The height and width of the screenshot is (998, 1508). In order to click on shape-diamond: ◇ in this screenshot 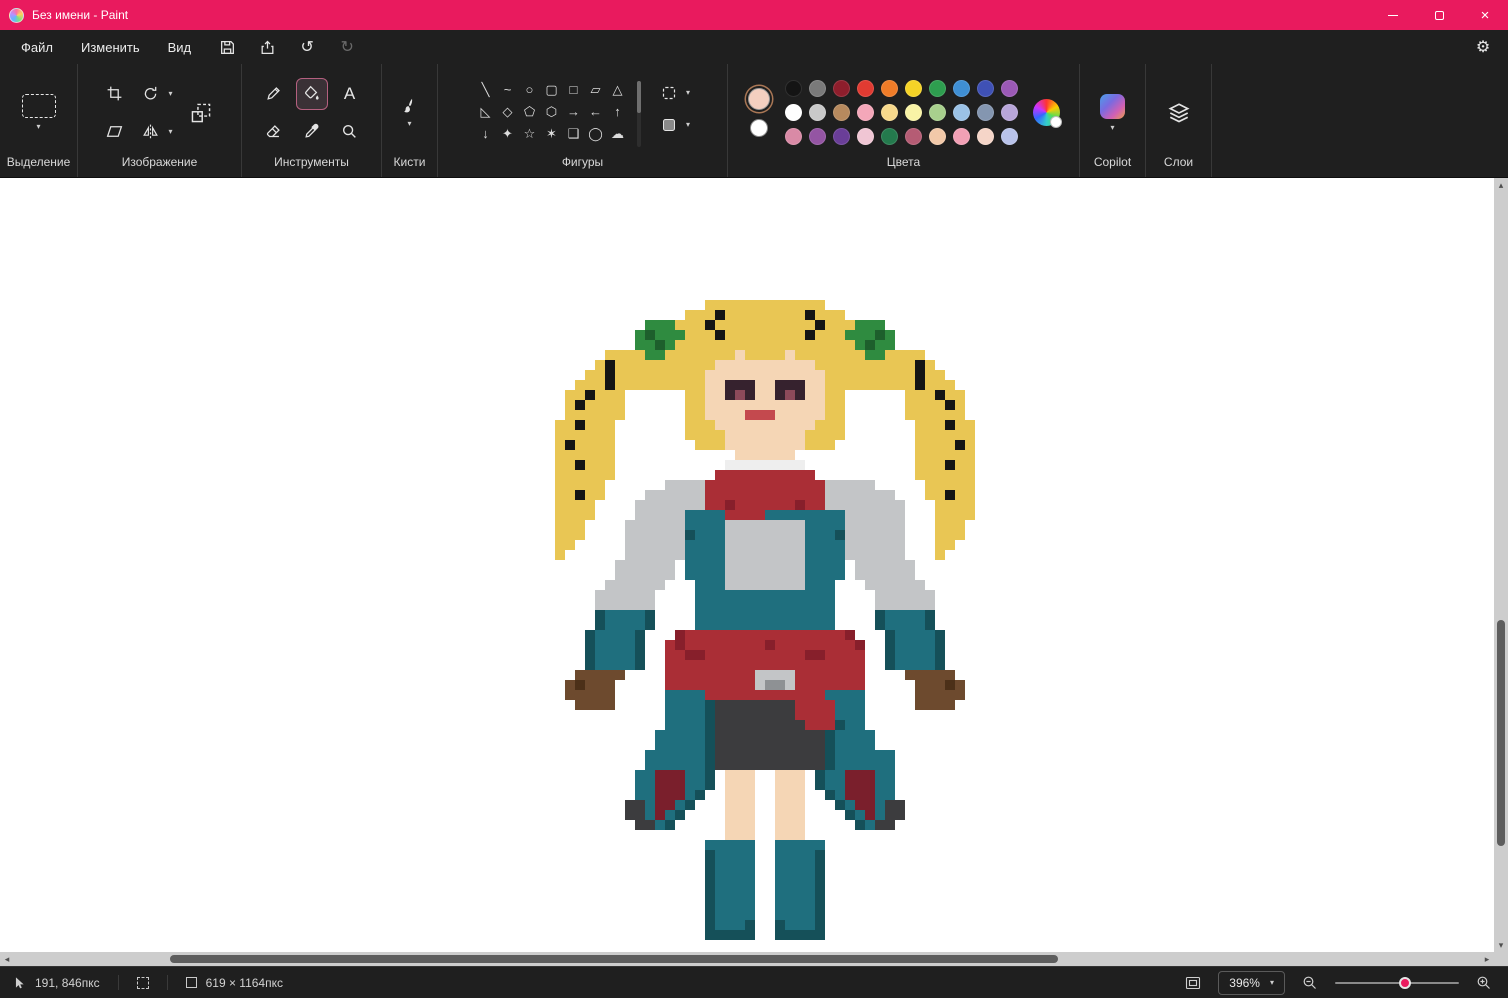, I will do `click(507, 111)`.